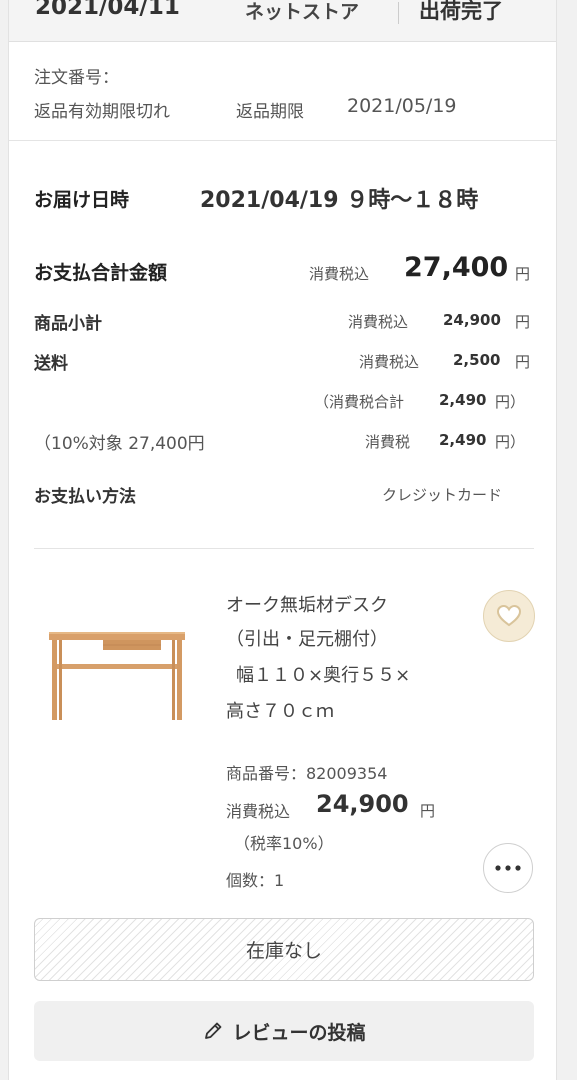  Describe the element at coordinates (402, 106) in the screenshot. I see `return-deadline: 2021/05/19` at that location.